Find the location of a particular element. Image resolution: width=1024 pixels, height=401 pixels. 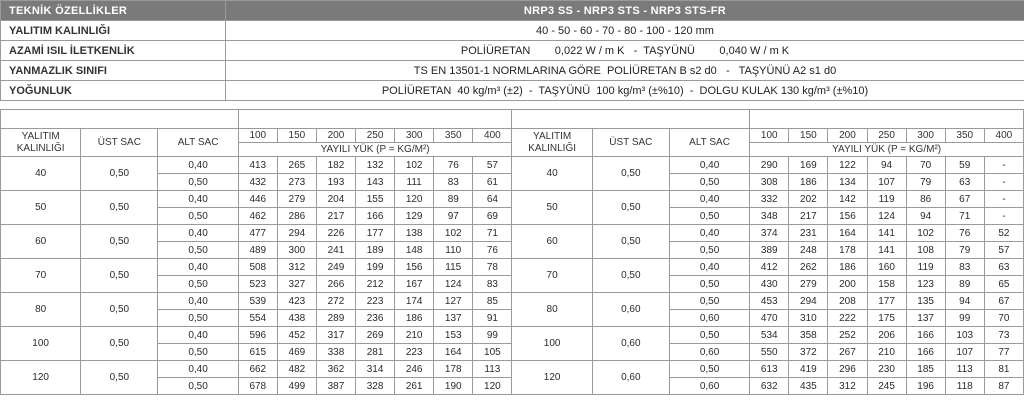

left-load-value: 314 is located at coordinates (375, 369).